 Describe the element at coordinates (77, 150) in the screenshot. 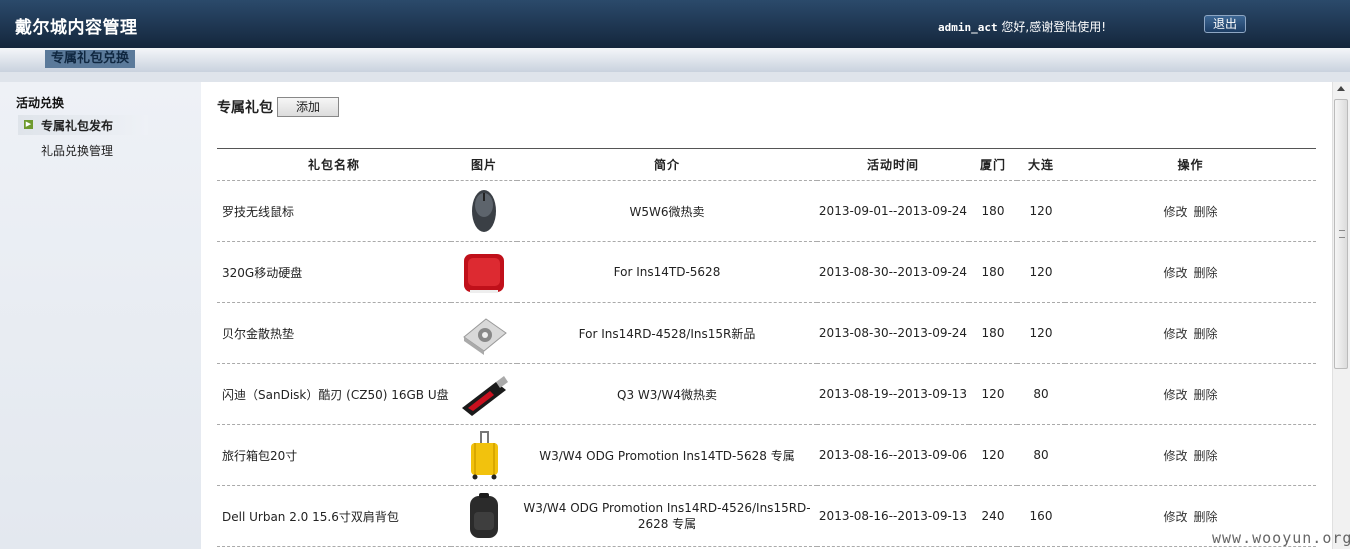

I see `sidebar-item-gift-exchange-manage: 礼品兑换管理` at that location.